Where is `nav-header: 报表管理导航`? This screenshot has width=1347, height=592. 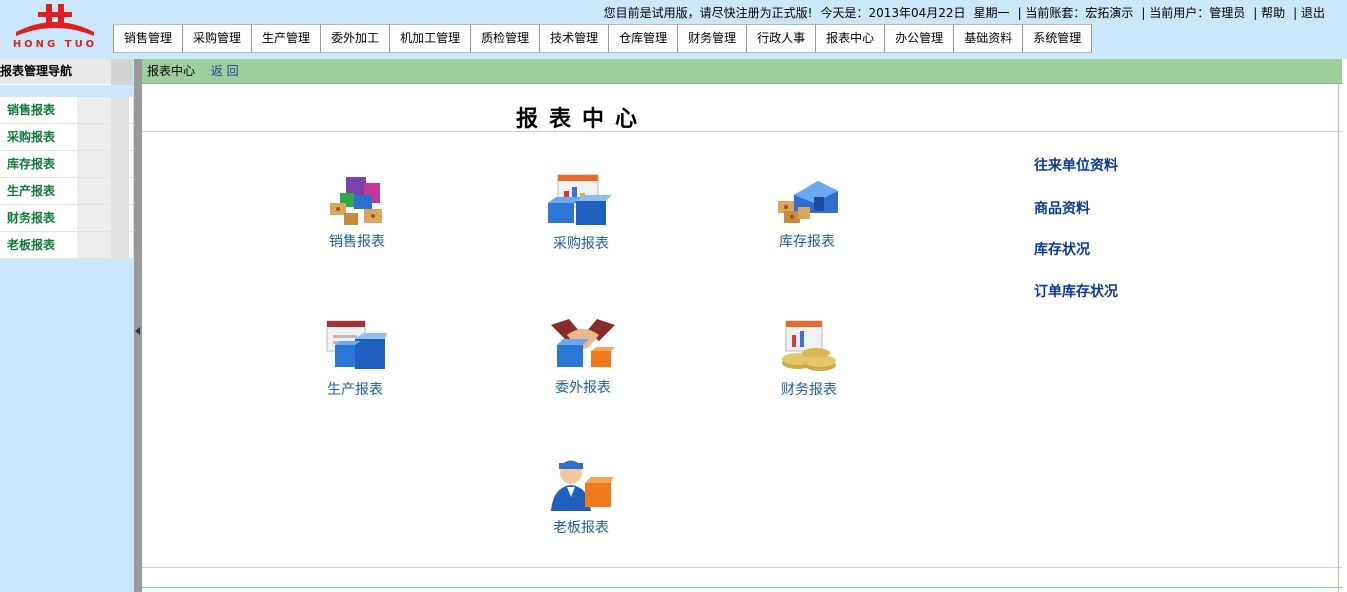 nav-header: 报表管理导航 is located at coordinates (66, 72).